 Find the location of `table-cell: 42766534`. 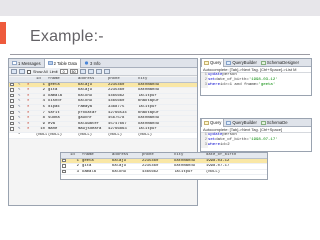

table-cell: 42766534 is located at coordinates (122, 113).